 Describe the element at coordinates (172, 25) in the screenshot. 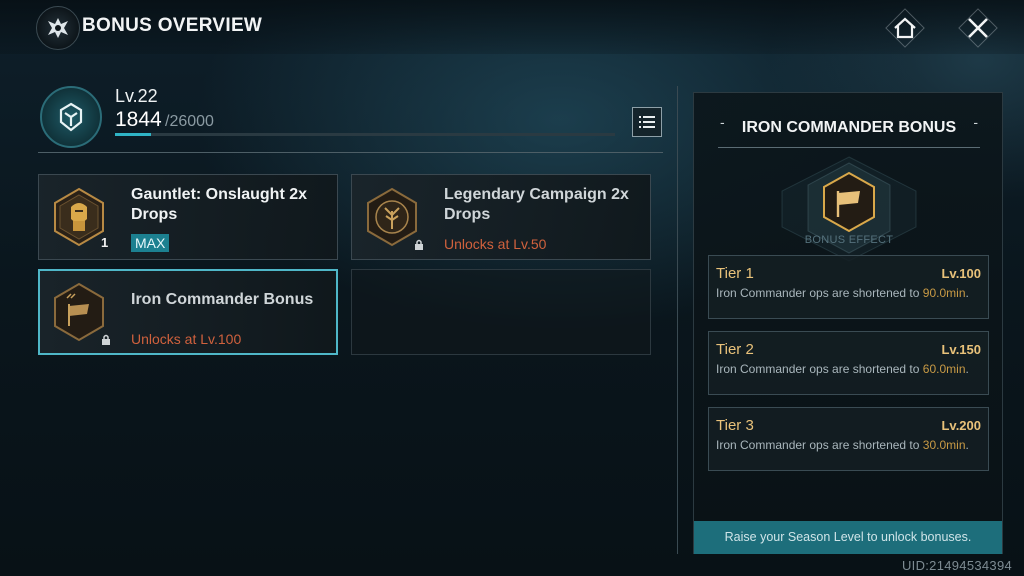

I see `page-title: BONUS OVERVIEW` at that location.